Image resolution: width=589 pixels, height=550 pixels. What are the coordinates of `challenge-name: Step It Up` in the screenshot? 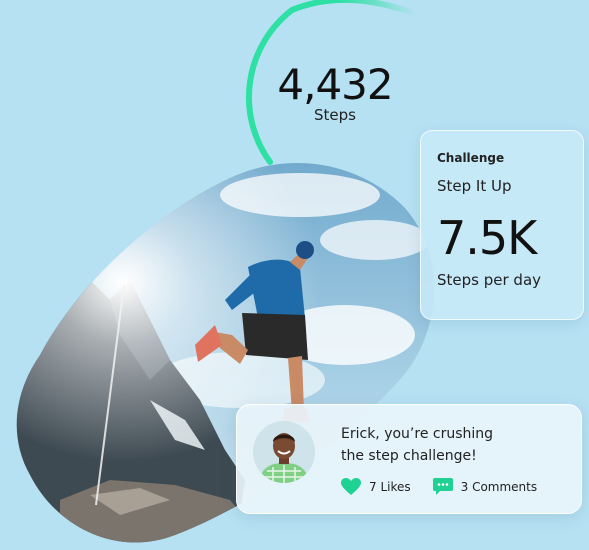 It's located at (474, 186).